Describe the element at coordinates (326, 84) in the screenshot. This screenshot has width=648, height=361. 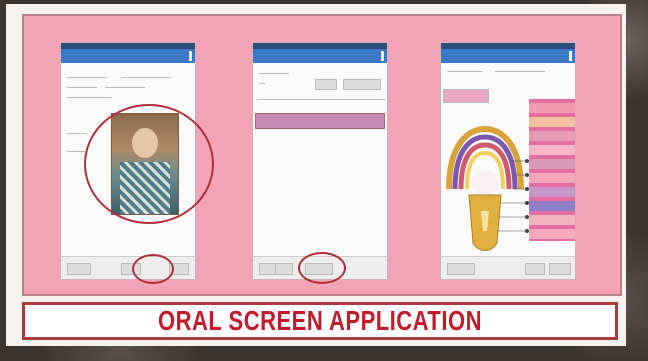
I see `search-button` at that location.